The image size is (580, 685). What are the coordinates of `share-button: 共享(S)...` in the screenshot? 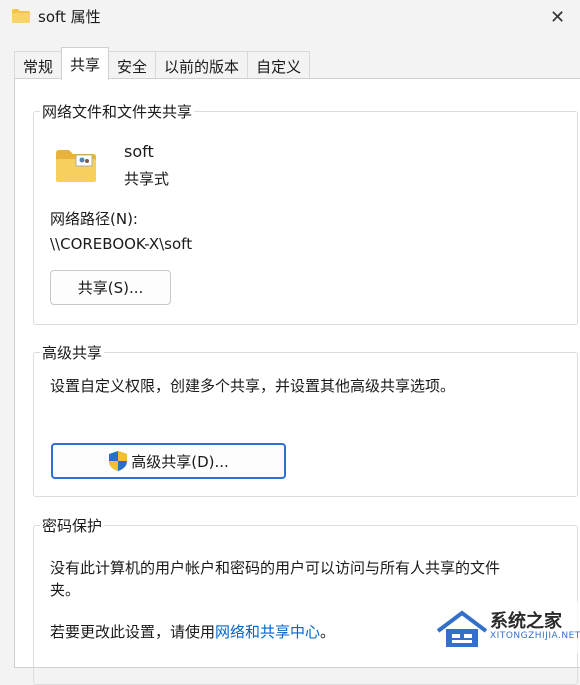 It's located at (110, 287).